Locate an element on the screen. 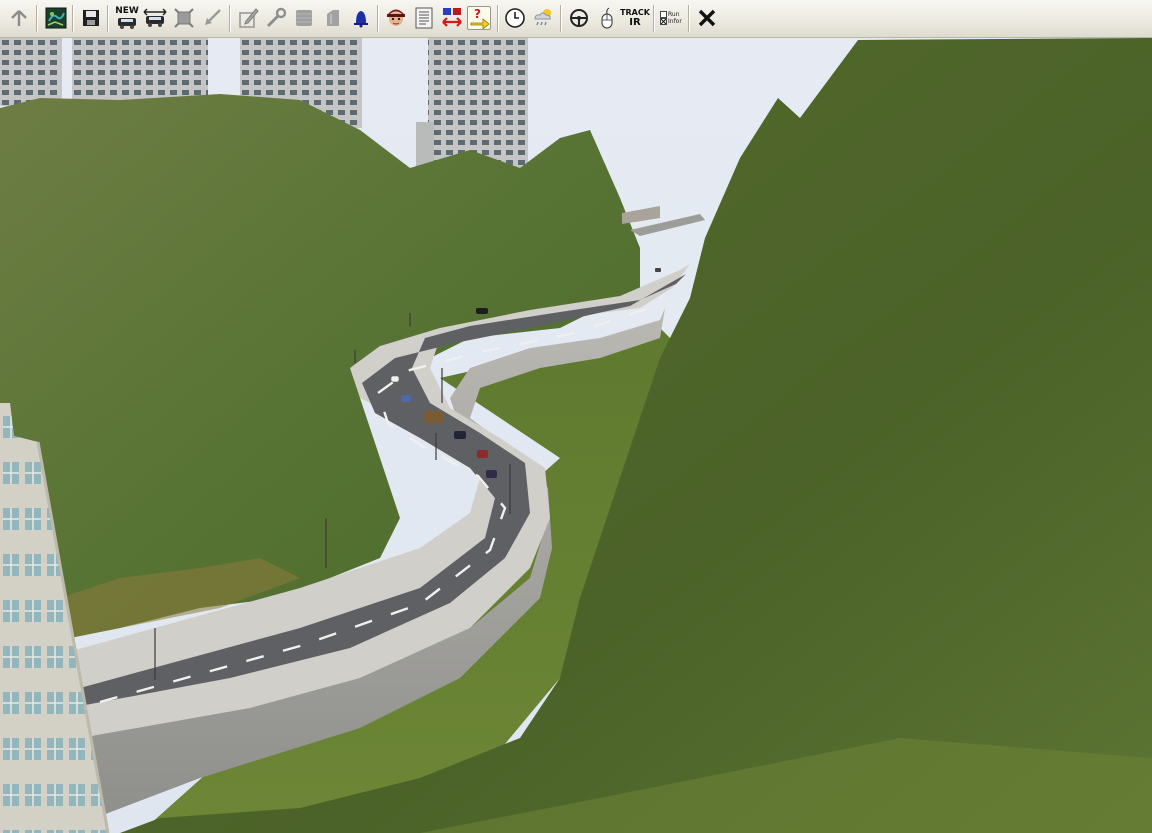  new-label: NEW is located at coordinates (127, 11).